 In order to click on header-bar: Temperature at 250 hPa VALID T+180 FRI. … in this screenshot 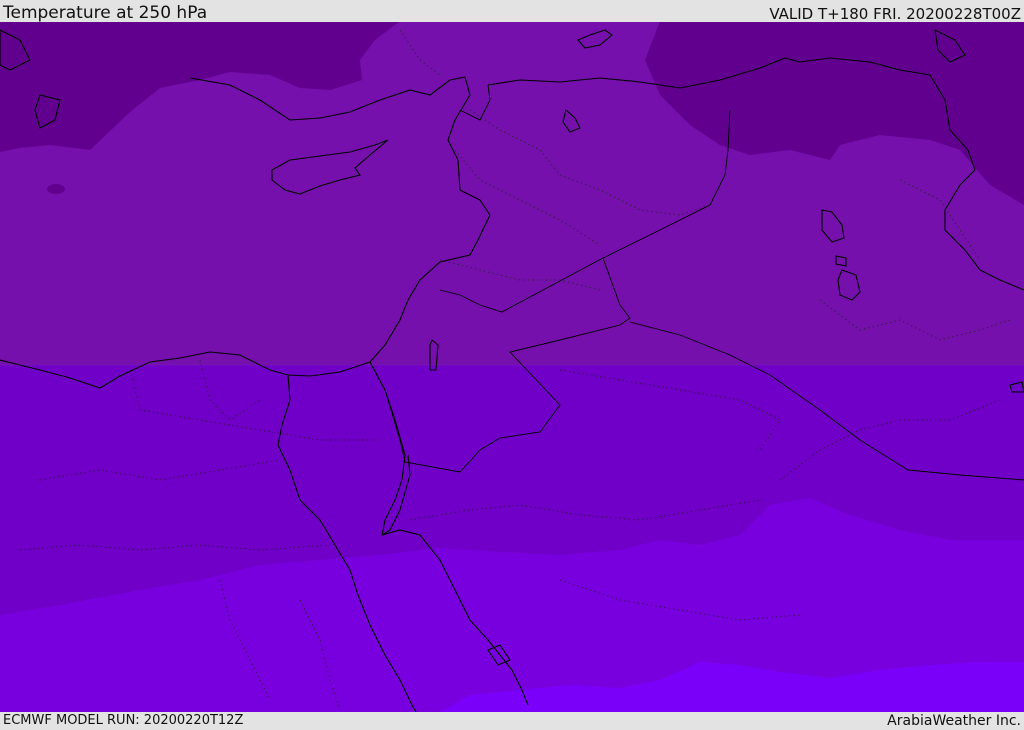, I will do `click(512, 11)`.